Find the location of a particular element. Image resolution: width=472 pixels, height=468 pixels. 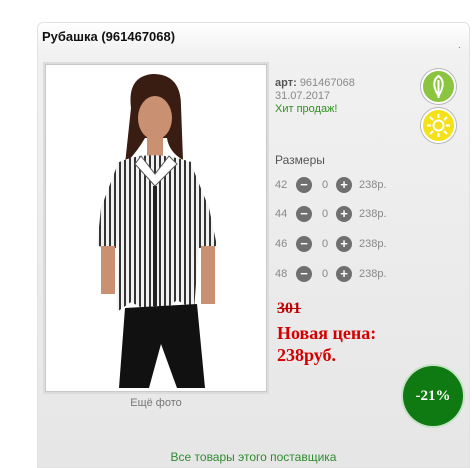

article-line: арт: 961467068 is located at coordinates (315, 83).